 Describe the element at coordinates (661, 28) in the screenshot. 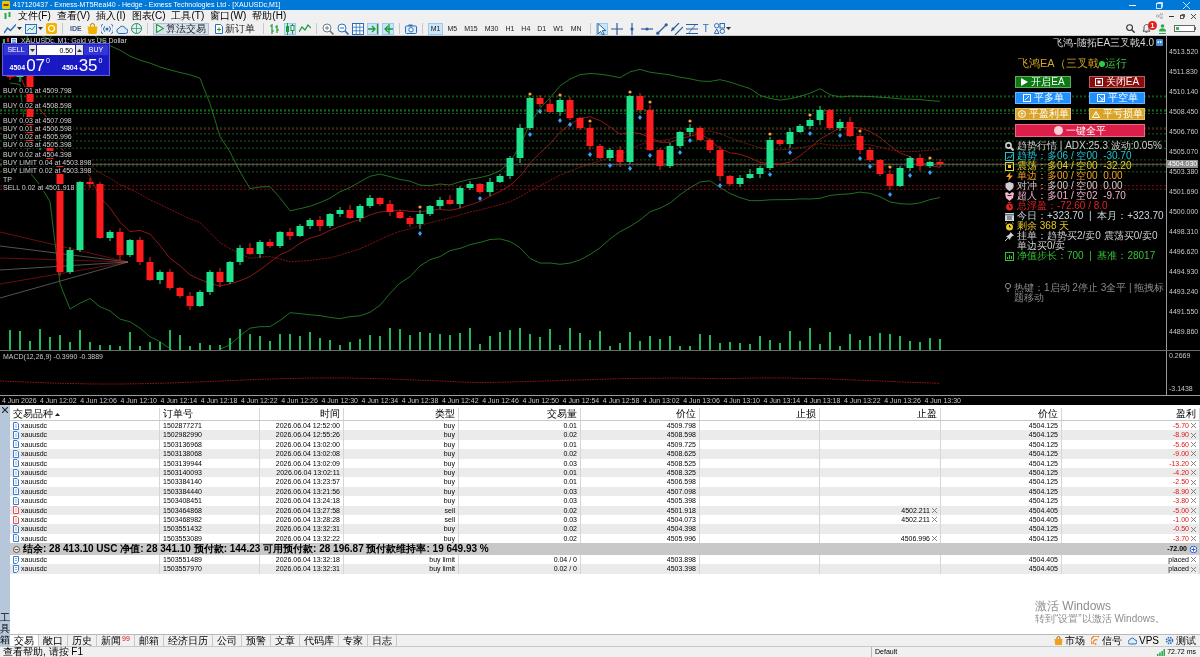

I see `trendline-icon` at that location.